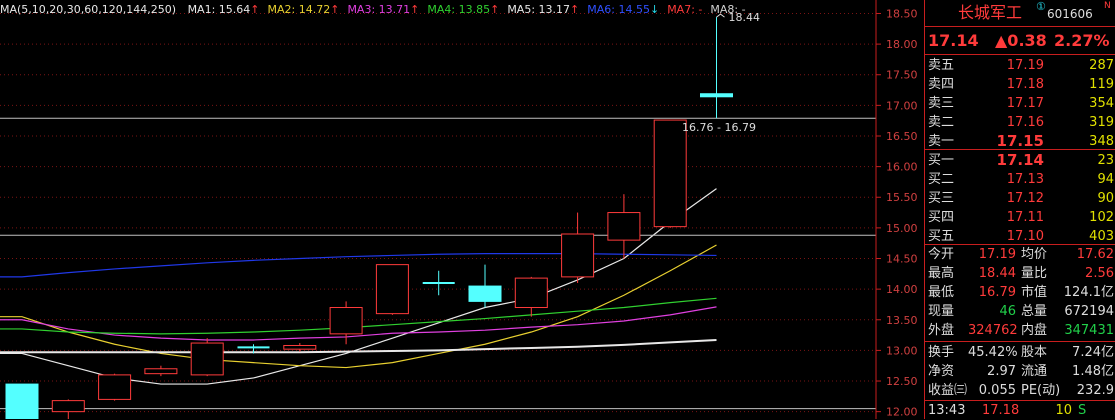 This screenshot has width=1115, height=420. Describe the element at coordinates (539, 9) in the screenshot. I see `ma-item-label: MA5: 13.17` at that location.